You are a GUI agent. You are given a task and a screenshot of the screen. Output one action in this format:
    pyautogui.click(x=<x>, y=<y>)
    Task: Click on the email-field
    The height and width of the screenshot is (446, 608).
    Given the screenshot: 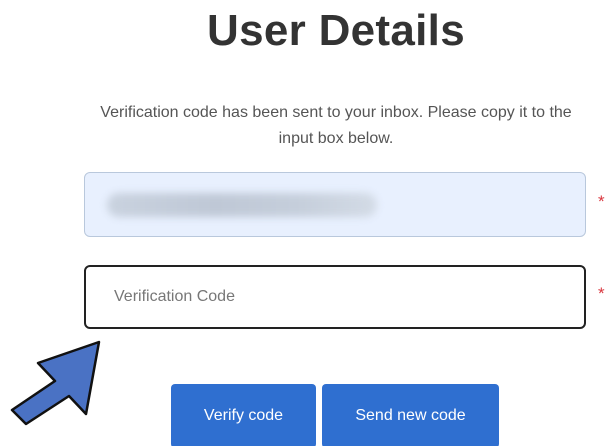 What is the action you would take?
    pyautogui.click(x=335, y=204)
    